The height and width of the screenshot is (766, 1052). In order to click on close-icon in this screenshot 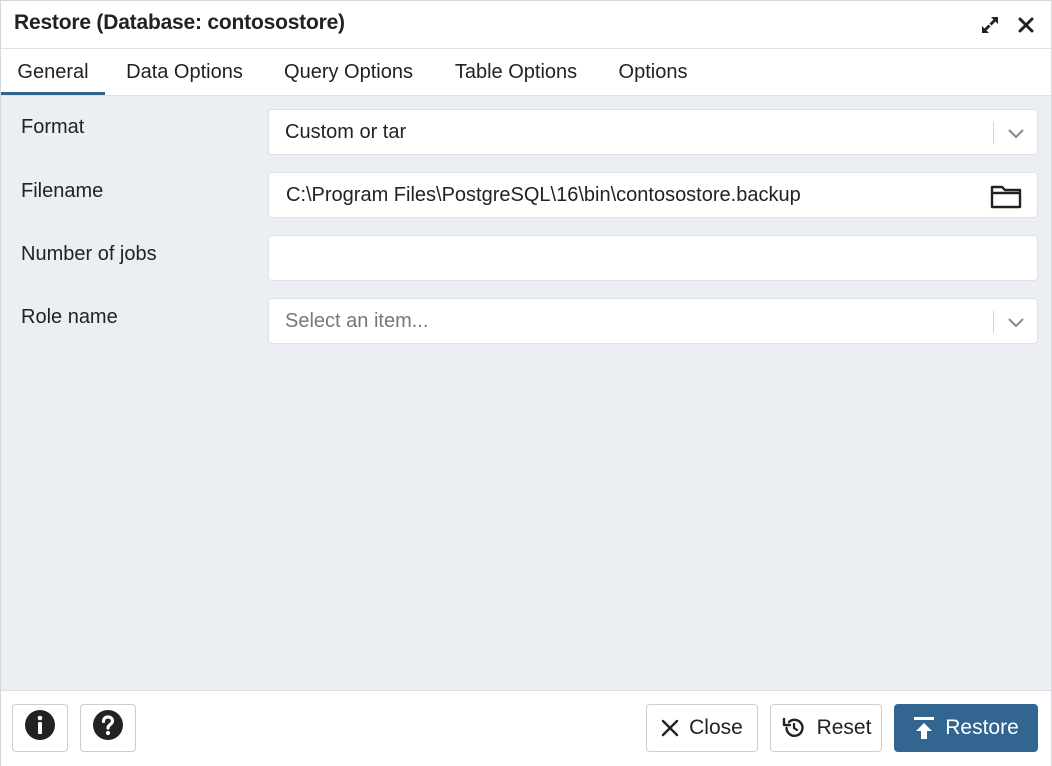, I will do `click(1026, 25)`.